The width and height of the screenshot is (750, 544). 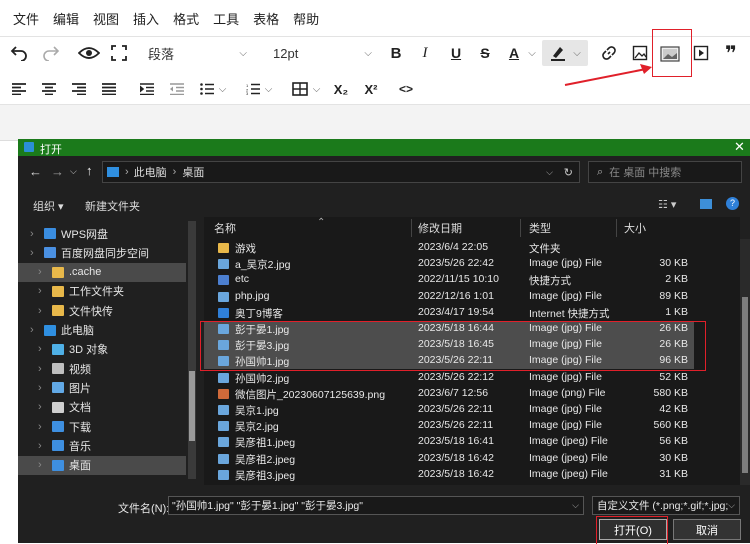 I want to click on nav-item: › 音乐, so click(x=102, y=445).